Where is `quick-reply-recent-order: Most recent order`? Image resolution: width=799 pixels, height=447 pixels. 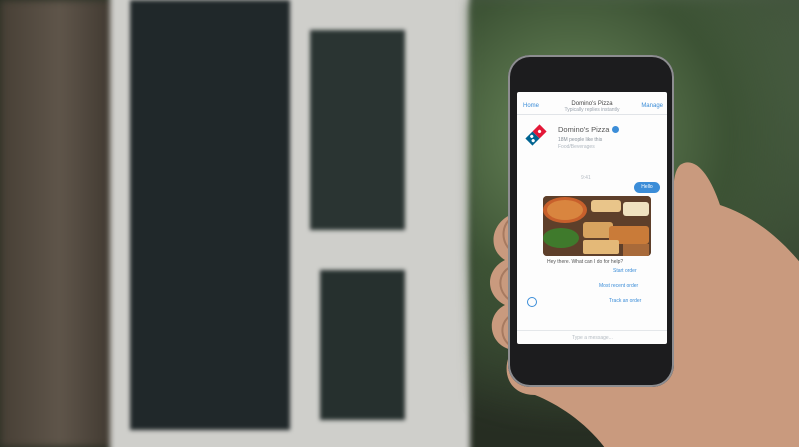 quick-reply-recent-order: Most recent order is located at coordinates (618, 286).